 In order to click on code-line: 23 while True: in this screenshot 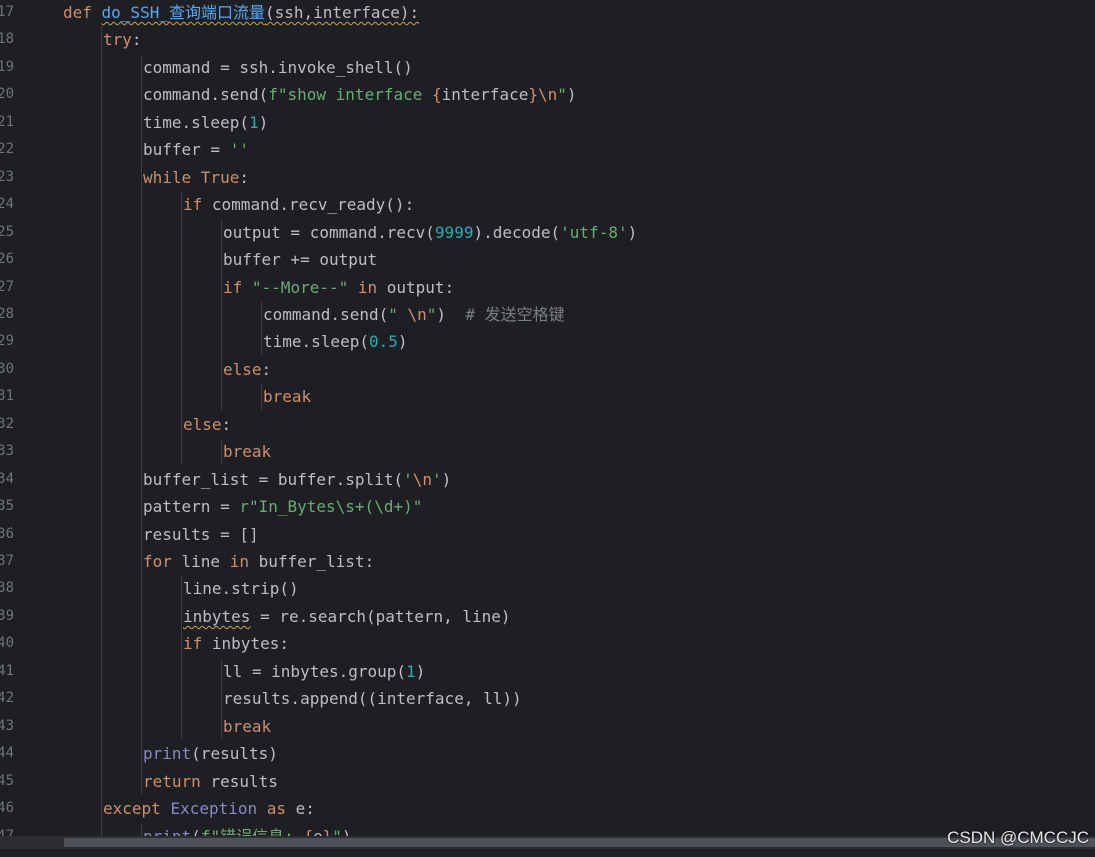, I will do `click(547, 177)`.